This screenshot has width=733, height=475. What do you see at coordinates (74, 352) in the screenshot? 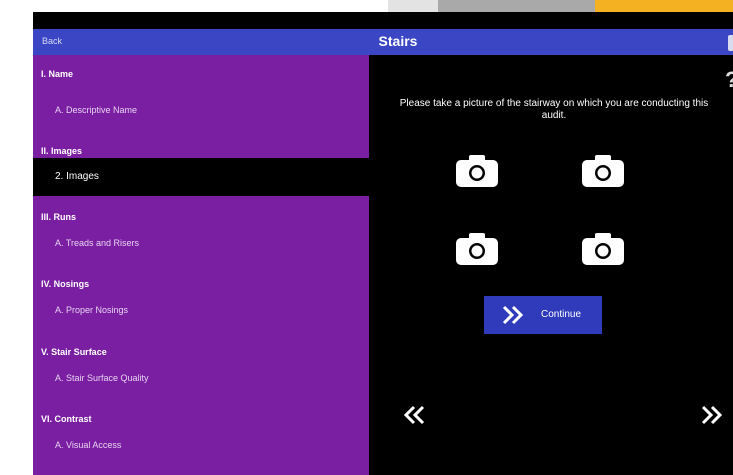
I see `section-heading-stair-surface: V. Stair Surface` at bounding box center [74, 352].